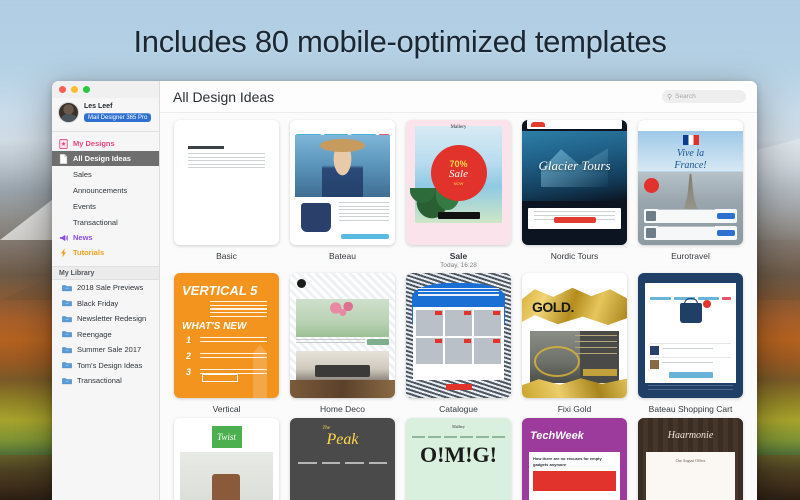  I want to click on template-thumbnail-haarmonie: Haarmonie Our August Offers, so click(690, 459).